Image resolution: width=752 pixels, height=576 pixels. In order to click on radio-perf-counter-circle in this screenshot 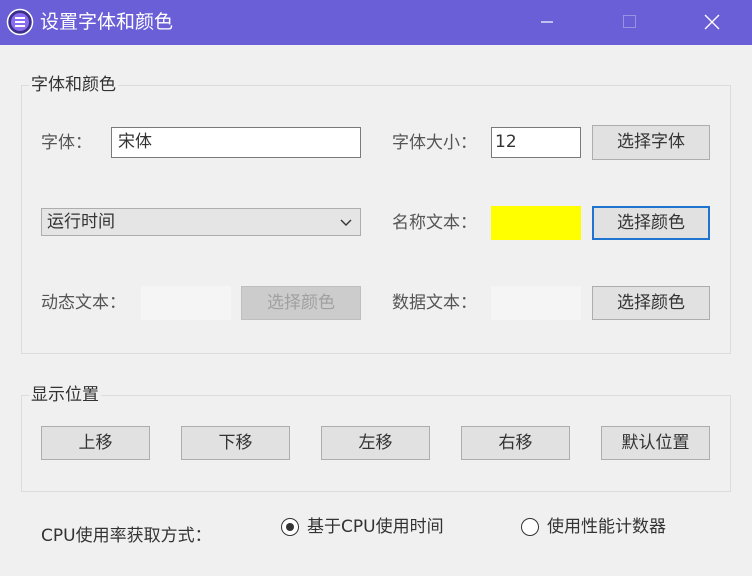, I will do `click(530, 527)`.